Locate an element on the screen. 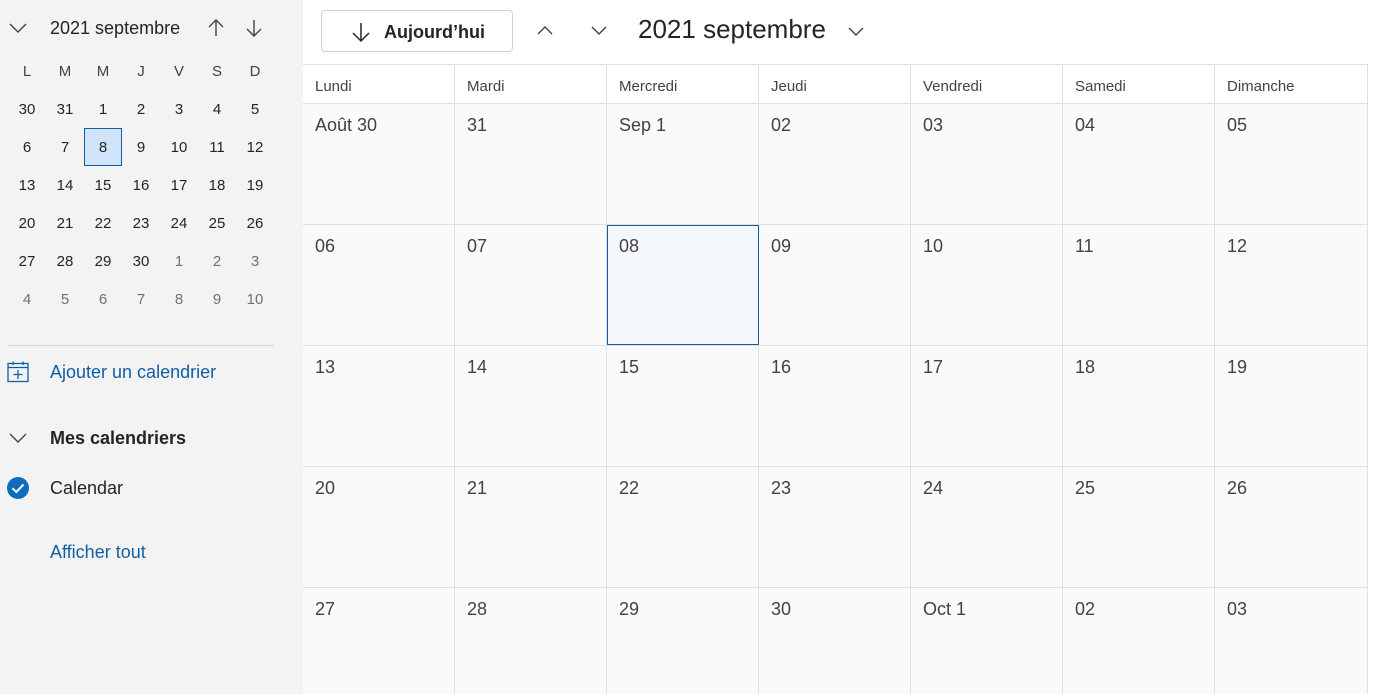  mini-week-row: 20 21 22 23 24 25 26 is located at coordinates (141, 223).